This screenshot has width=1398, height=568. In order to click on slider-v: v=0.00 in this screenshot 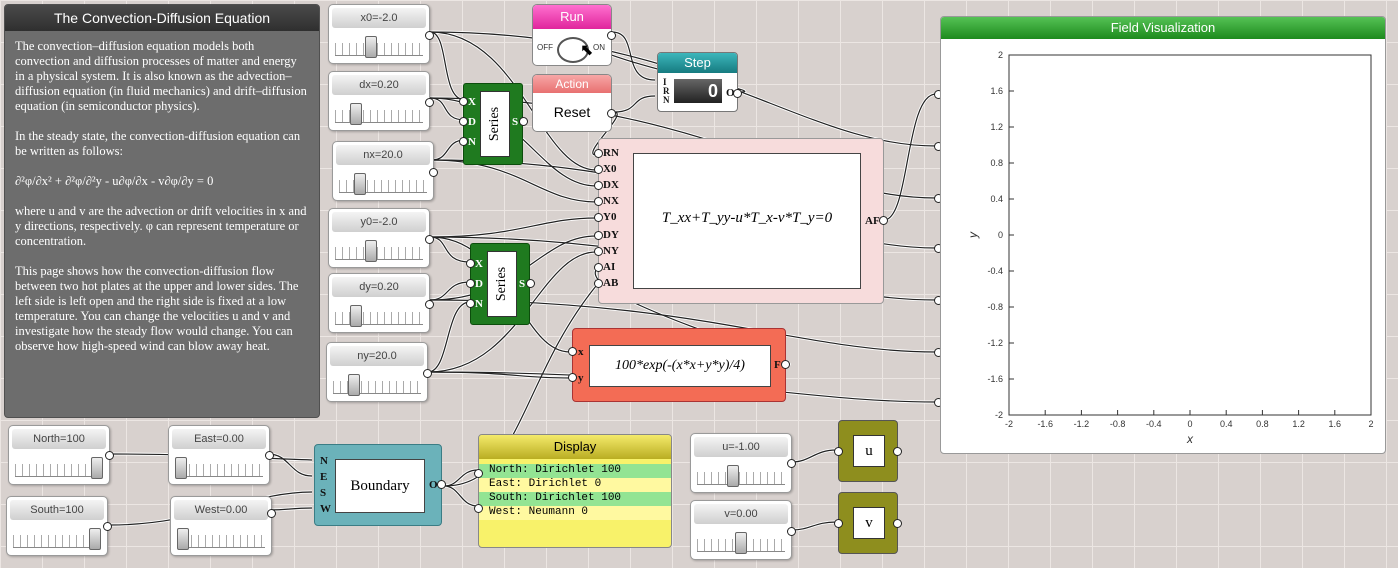, I will do `click(743, 530)`.